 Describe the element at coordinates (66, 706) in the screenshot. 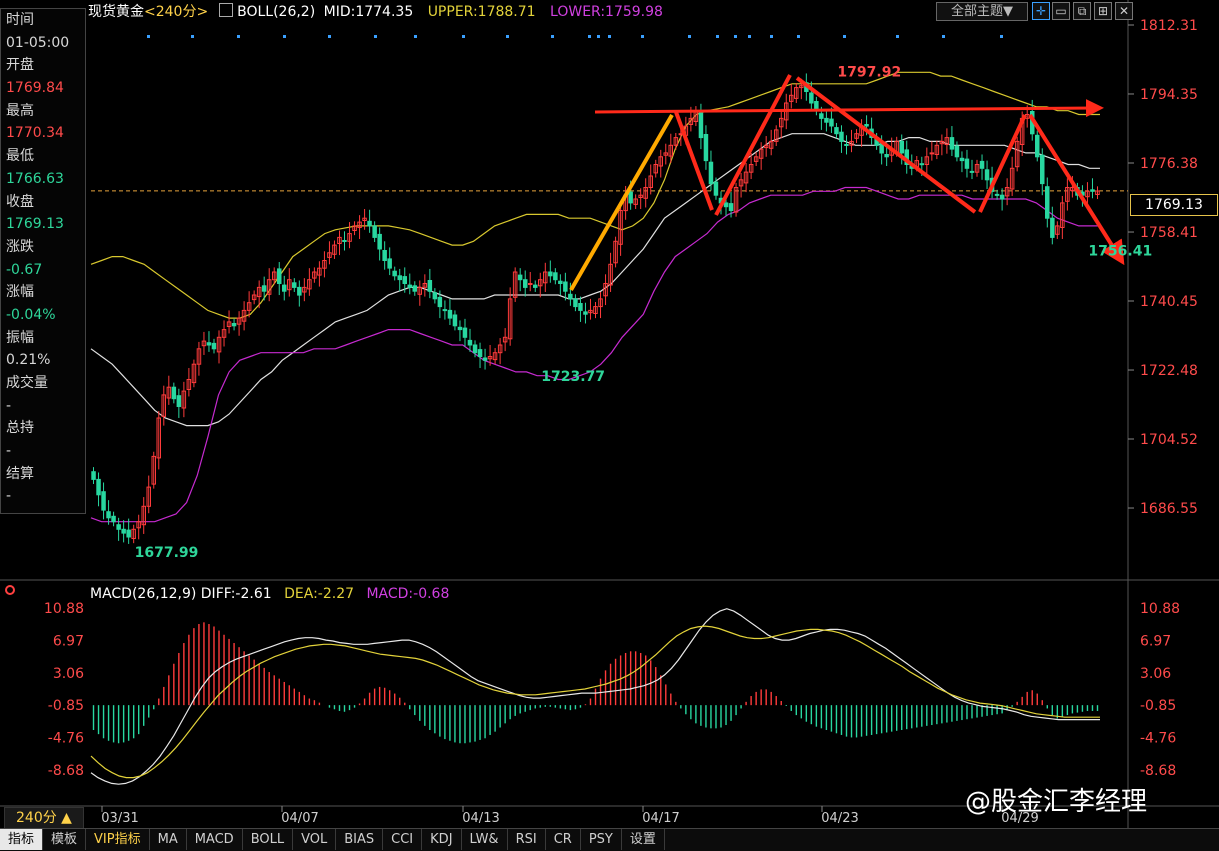

I see `macd-axis-label-left: -0.85` at that location.